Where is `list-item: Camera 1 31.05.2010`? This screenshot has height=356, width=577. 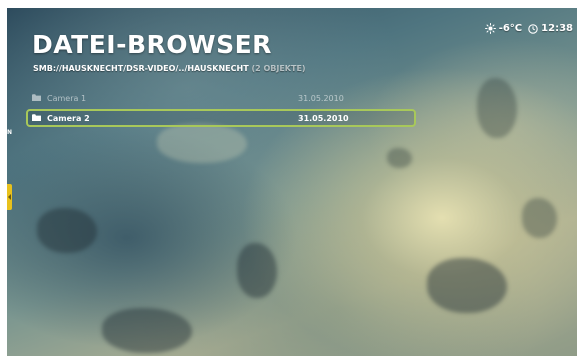
list-item: Camera 1 31.05.2010 is located at coordinates (221, 98).